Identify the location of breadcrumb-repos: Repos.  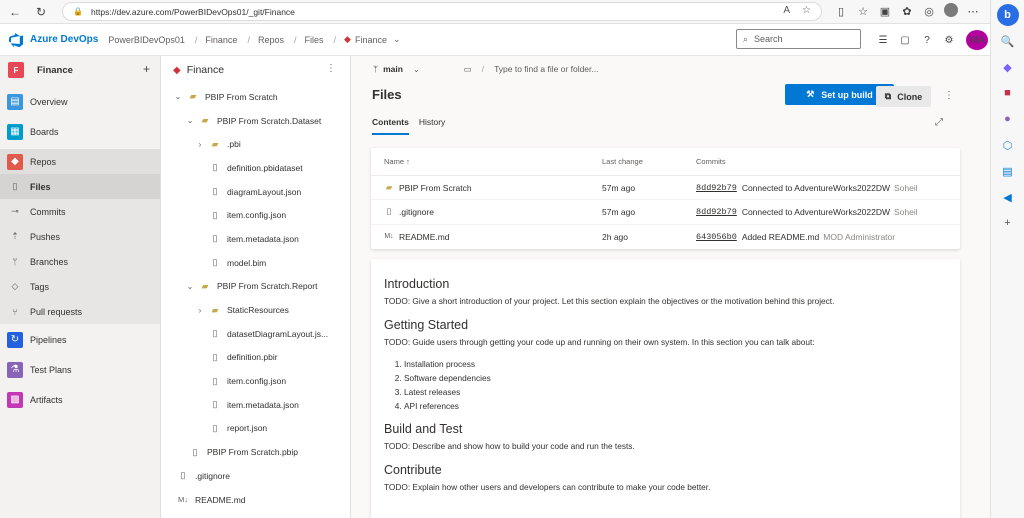
(271, 40).